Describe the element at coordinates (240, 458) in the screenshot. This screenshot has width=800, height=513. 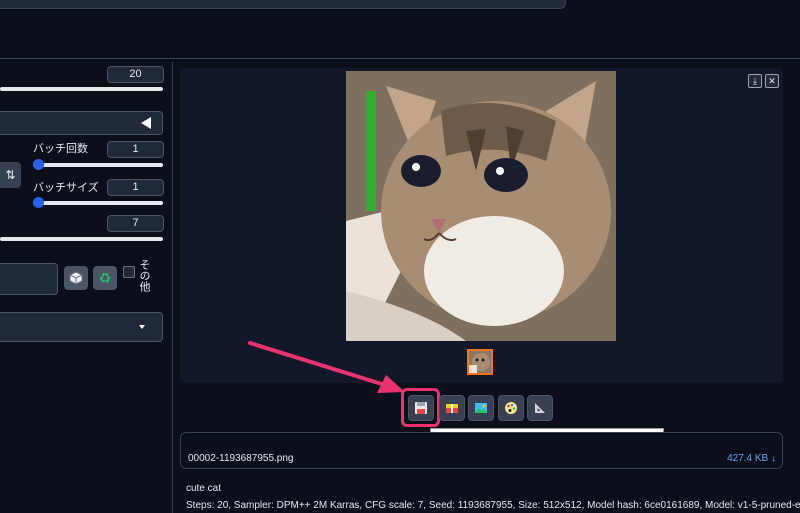
I see `file-name: 00002-1193687955.png` at that location.